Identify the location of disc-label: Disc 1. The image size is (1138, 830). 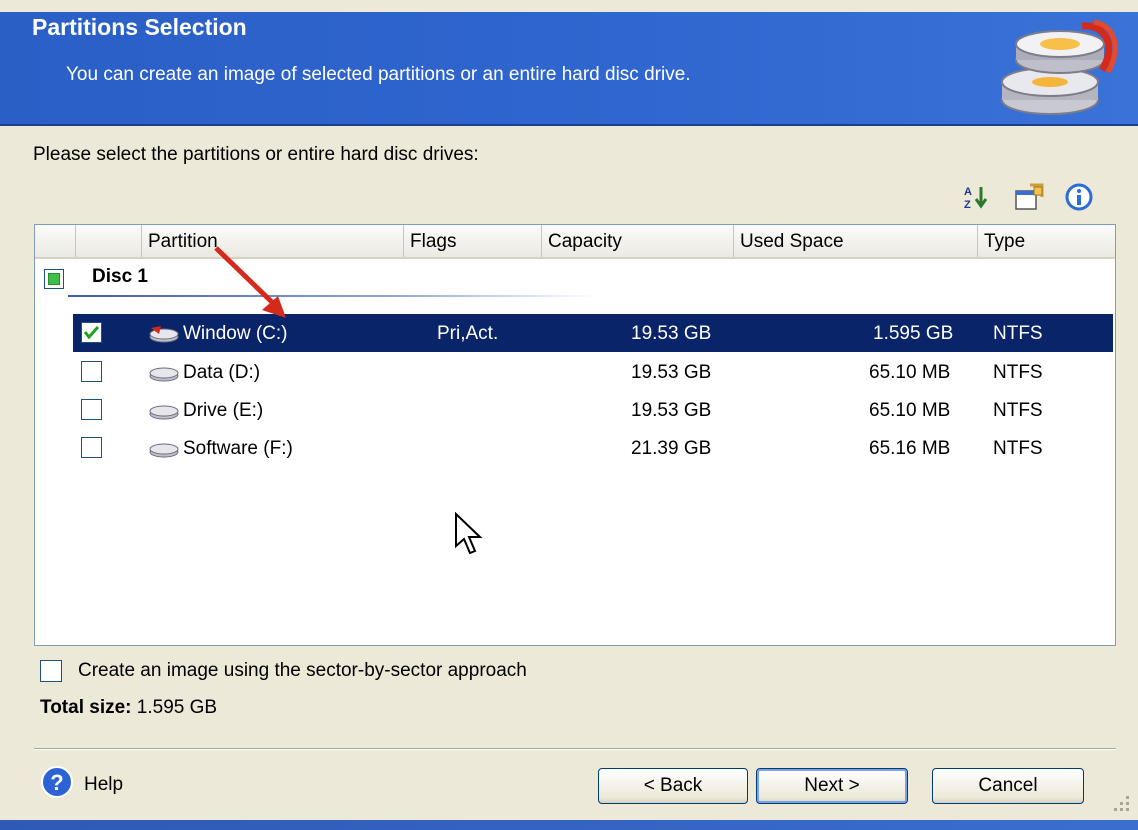
(120, 276).